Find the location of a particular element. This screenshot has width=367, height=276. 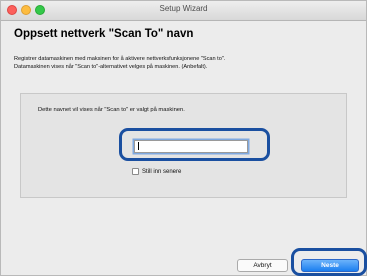

set-later-checkbox is located at coordinates (135, 171).